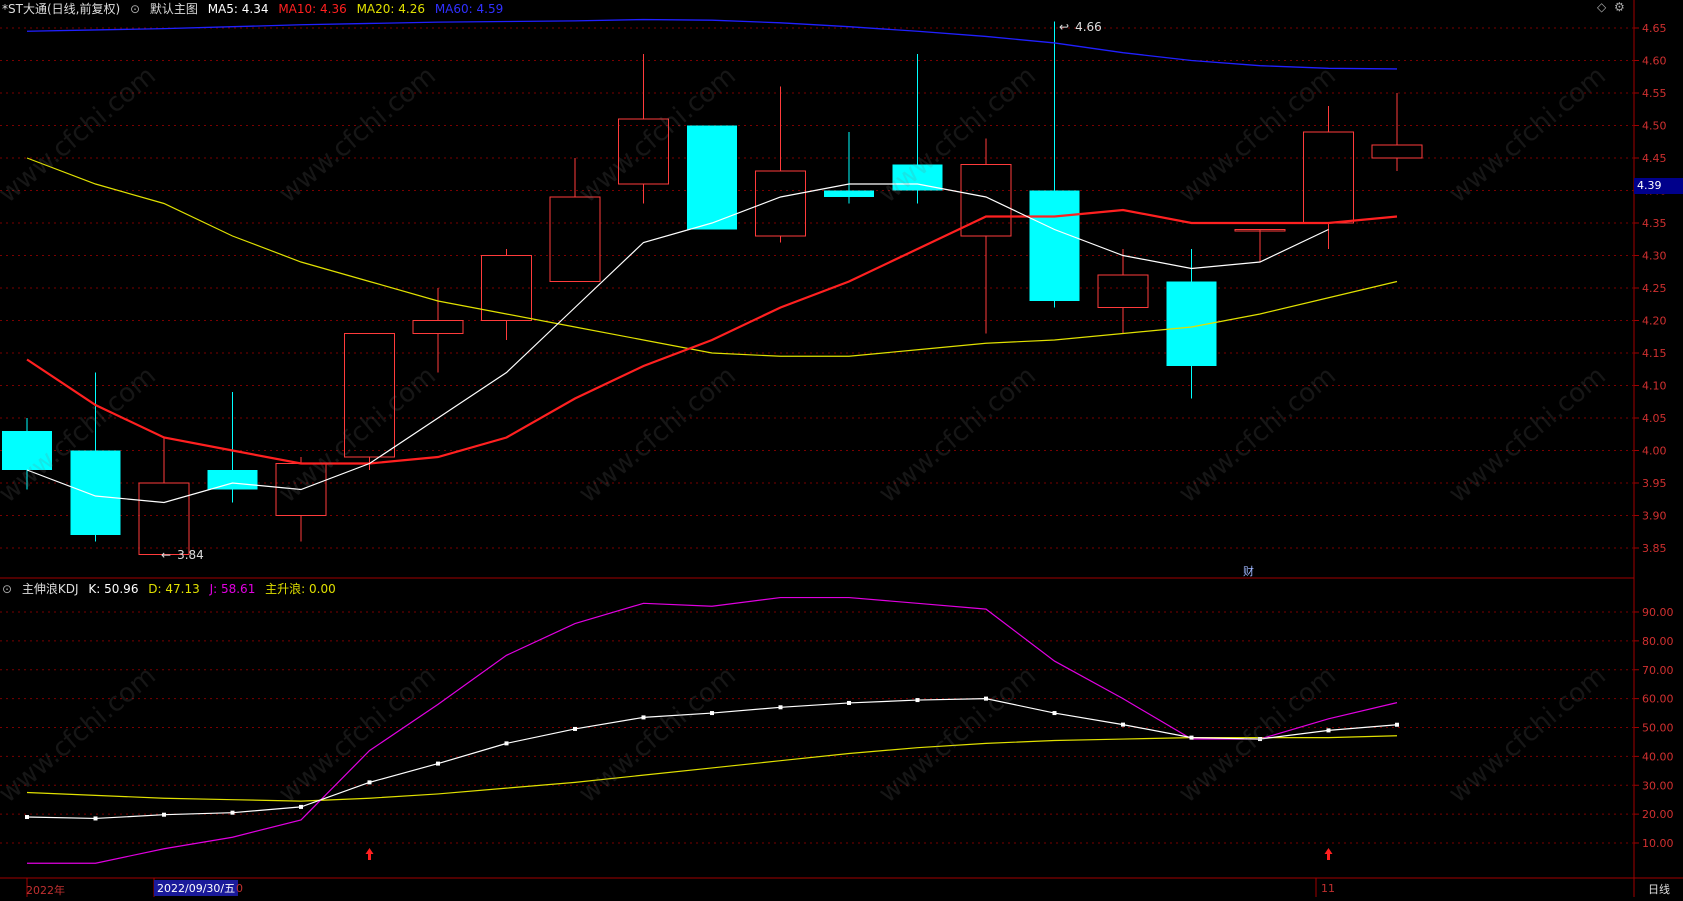  What do you see at coordinates (1654, 321) in the screenshot?
I see `price-tick-label: 4.20` at bounding box center [1654, 321].